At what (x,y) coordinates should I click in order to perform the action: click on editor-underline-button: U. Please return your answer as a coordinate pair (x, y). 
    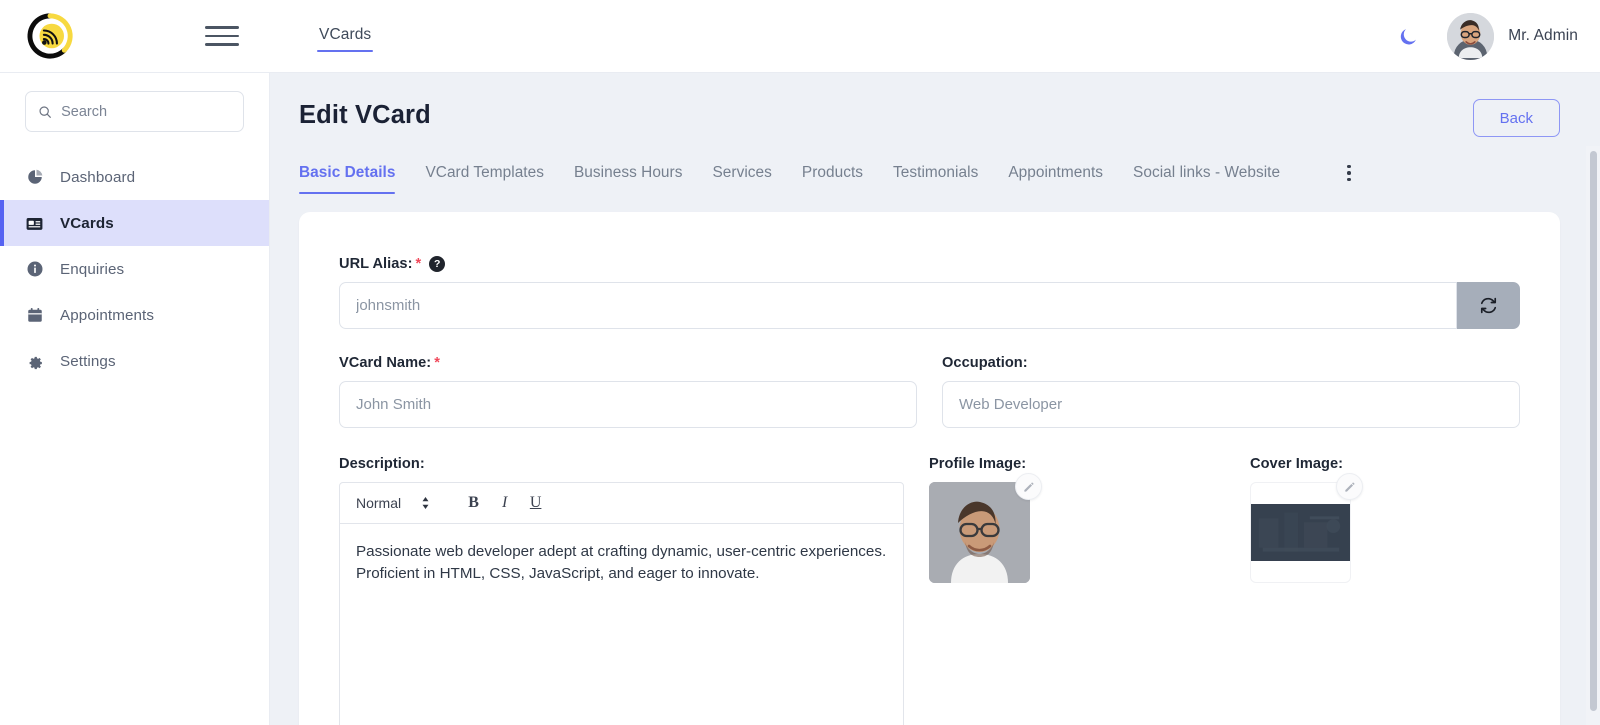
    Looking at the image, I should click on (535, 503).